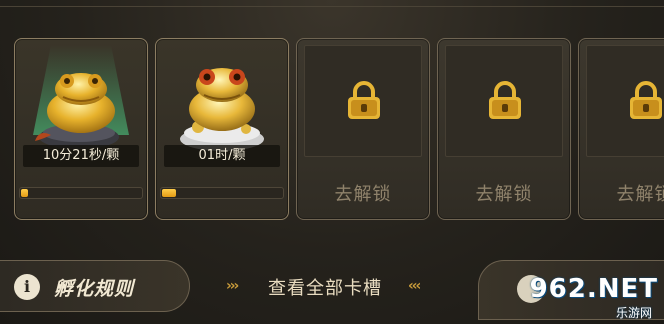 The width and height of the screenshot is (664, 324). I want to click on view-all-slots-link: 查看全部卡槽, so click(325, 287).